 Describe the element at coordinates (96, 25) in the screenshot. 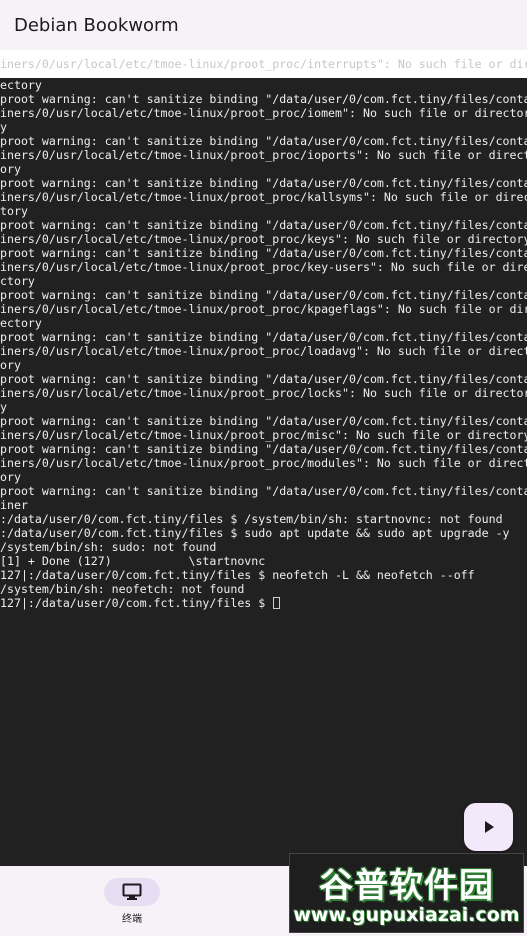

I see `app-title: Debian Bookworm` at that location.